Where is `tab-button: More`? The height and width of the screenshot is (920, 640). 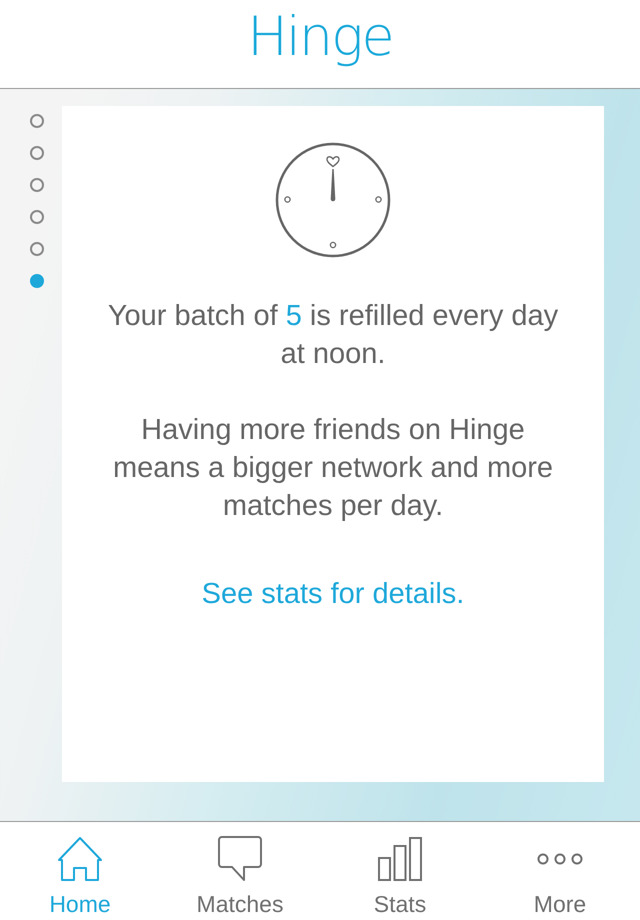 tab-button: More is located at coordinates (560, 871).